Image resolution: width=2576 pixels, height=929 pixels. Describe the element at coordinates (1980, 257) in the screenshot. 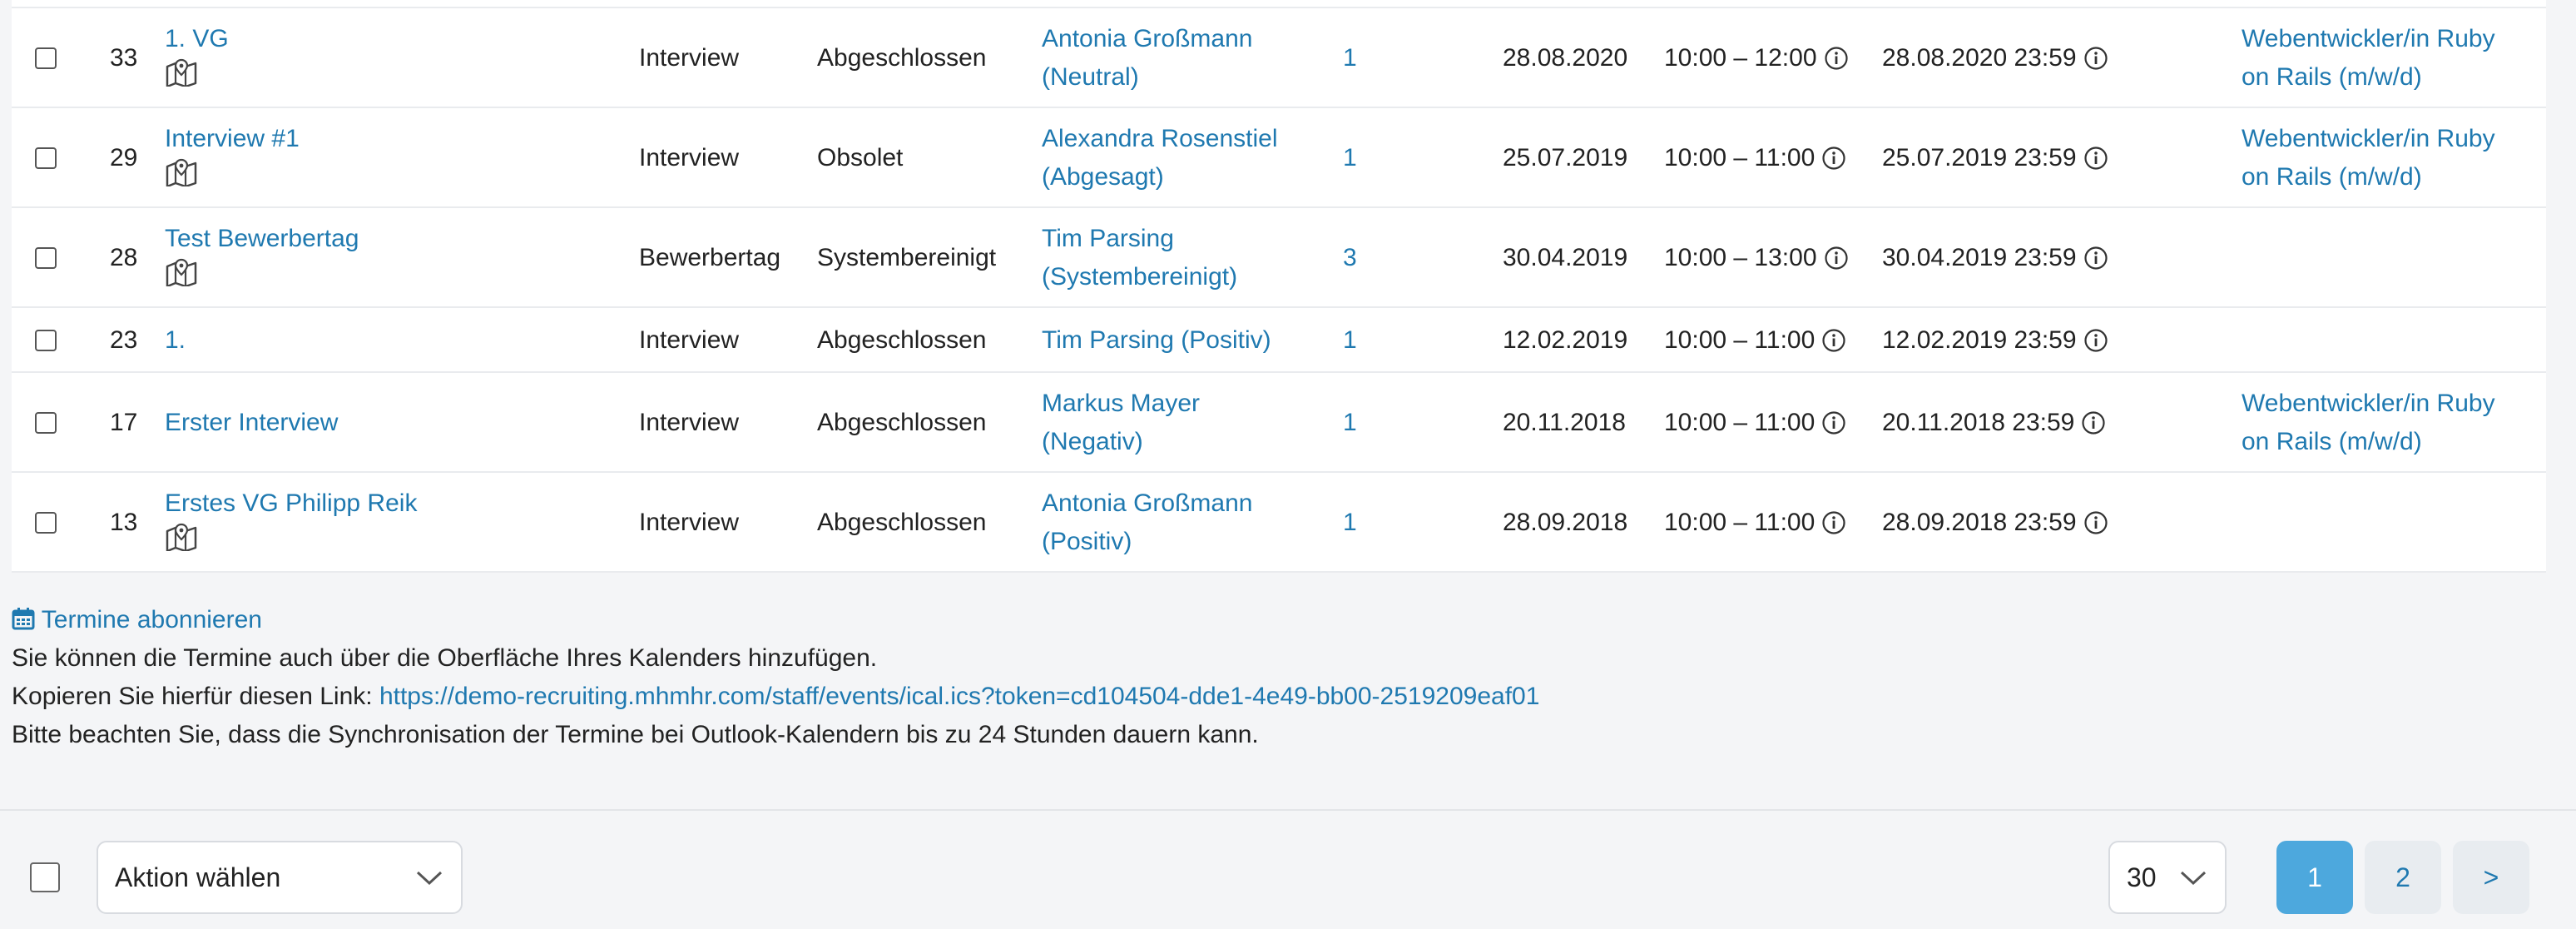

I see `event-deadline-text: 30.04.2019 23:59` at that location.